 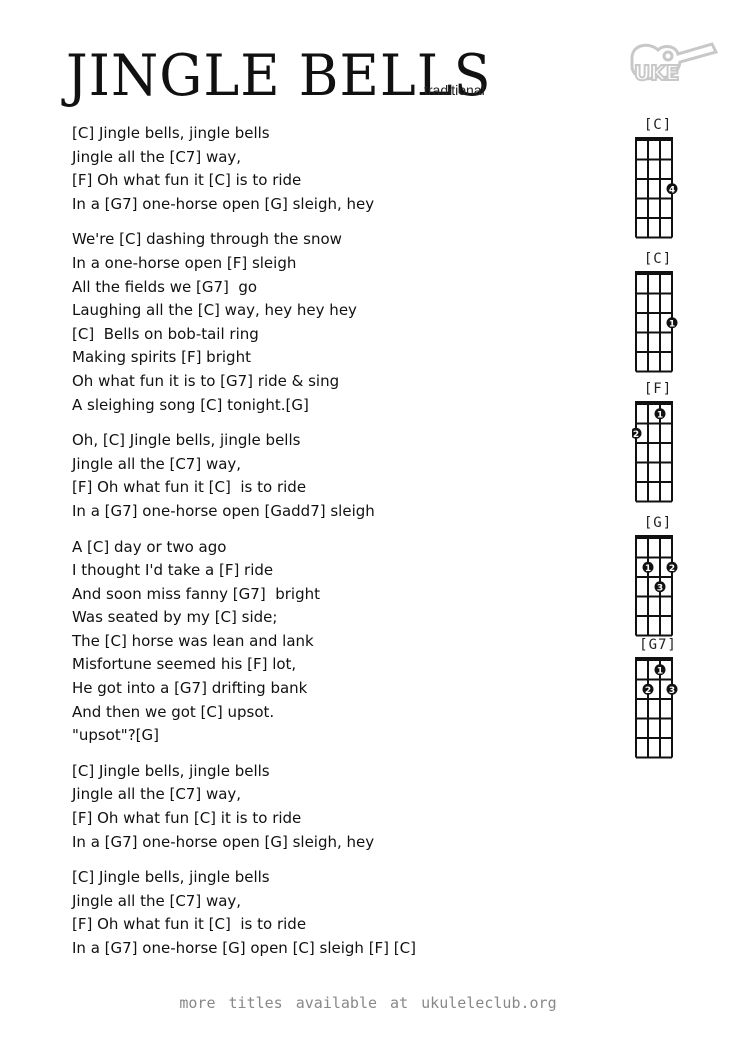 I want to click on lyric-line: We're [C] dashing through the snow, so click(x=207, y=239).